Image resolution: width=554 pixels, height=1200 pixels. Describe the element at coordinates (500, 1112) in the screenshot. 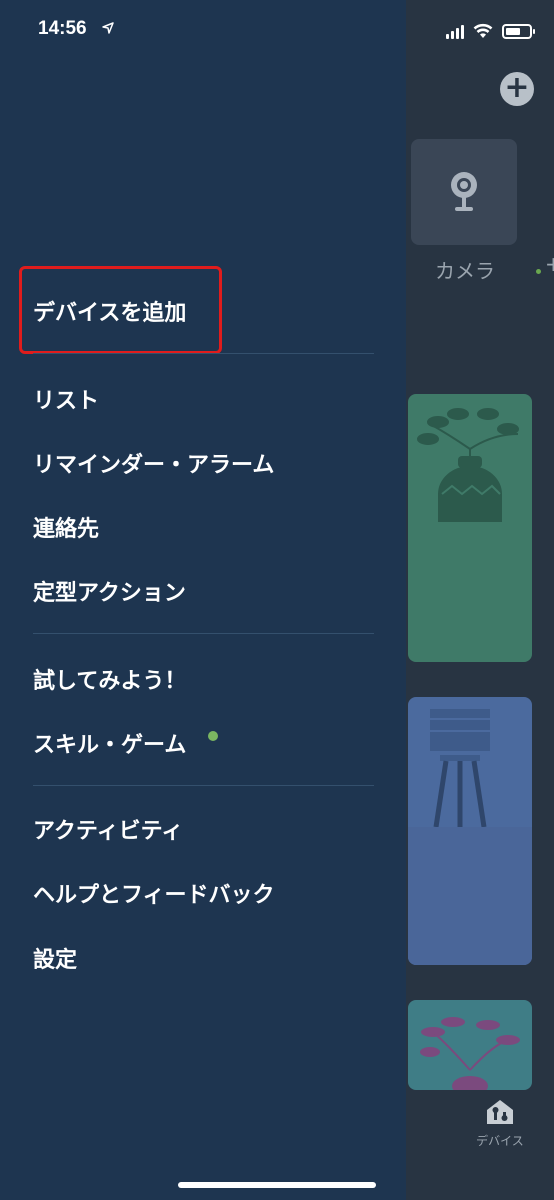

I see `devices-icon` at that location.